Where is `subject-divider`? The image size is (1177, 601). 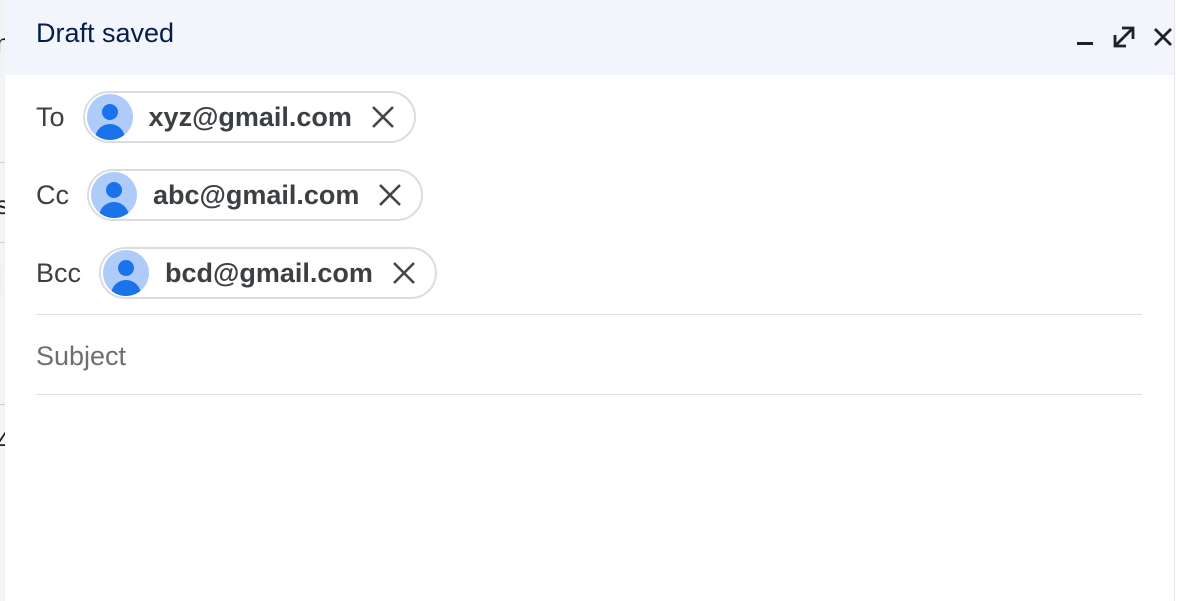 subject-divider is located at coordinates (589, 394).